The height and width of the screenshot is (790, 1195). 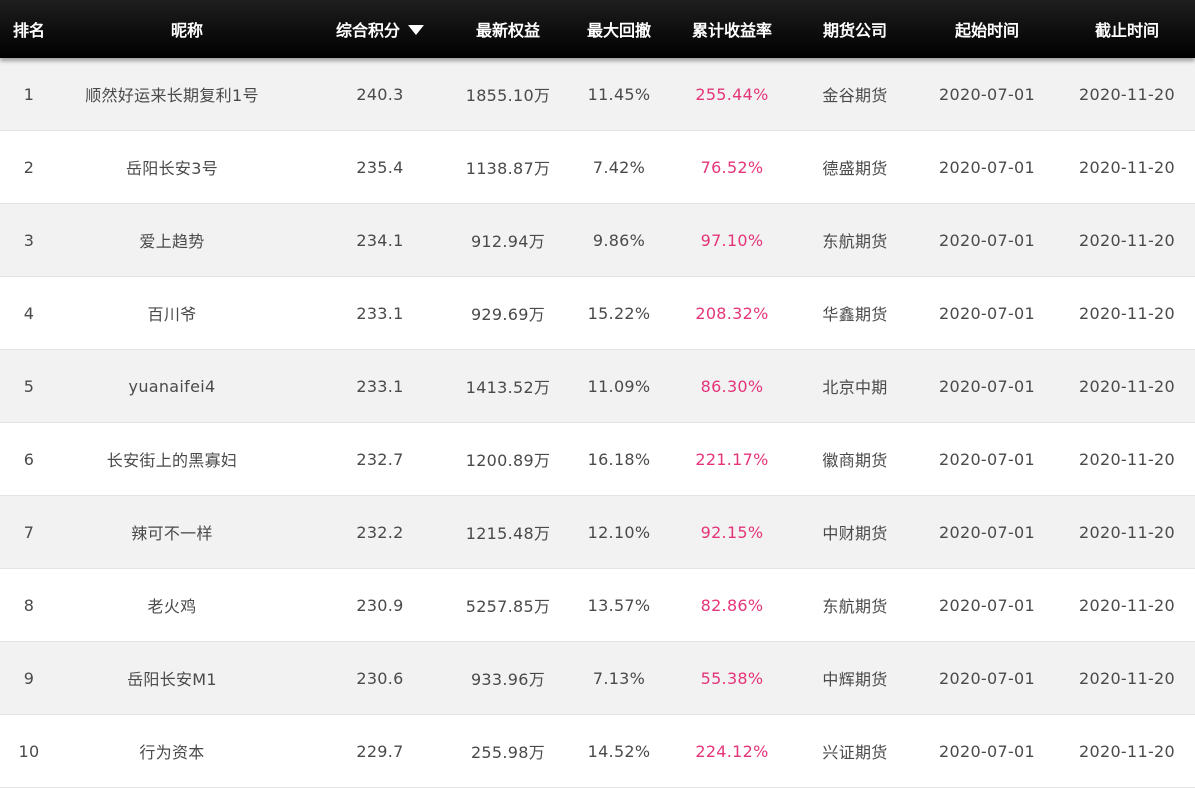 I want to click on cell-rank: 9, so click(x=29, y=678).